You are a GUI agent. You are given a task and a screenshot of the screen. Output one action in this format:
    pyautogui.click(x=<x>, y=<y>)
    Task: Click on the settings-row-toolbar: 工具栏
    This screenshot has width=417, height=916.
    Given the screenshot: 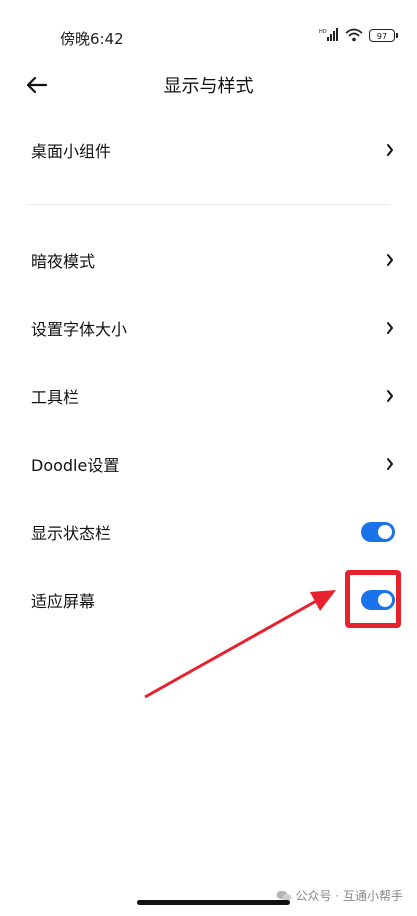 What is the action you would take?
    pyautogui.click(x=208, y=396)
    